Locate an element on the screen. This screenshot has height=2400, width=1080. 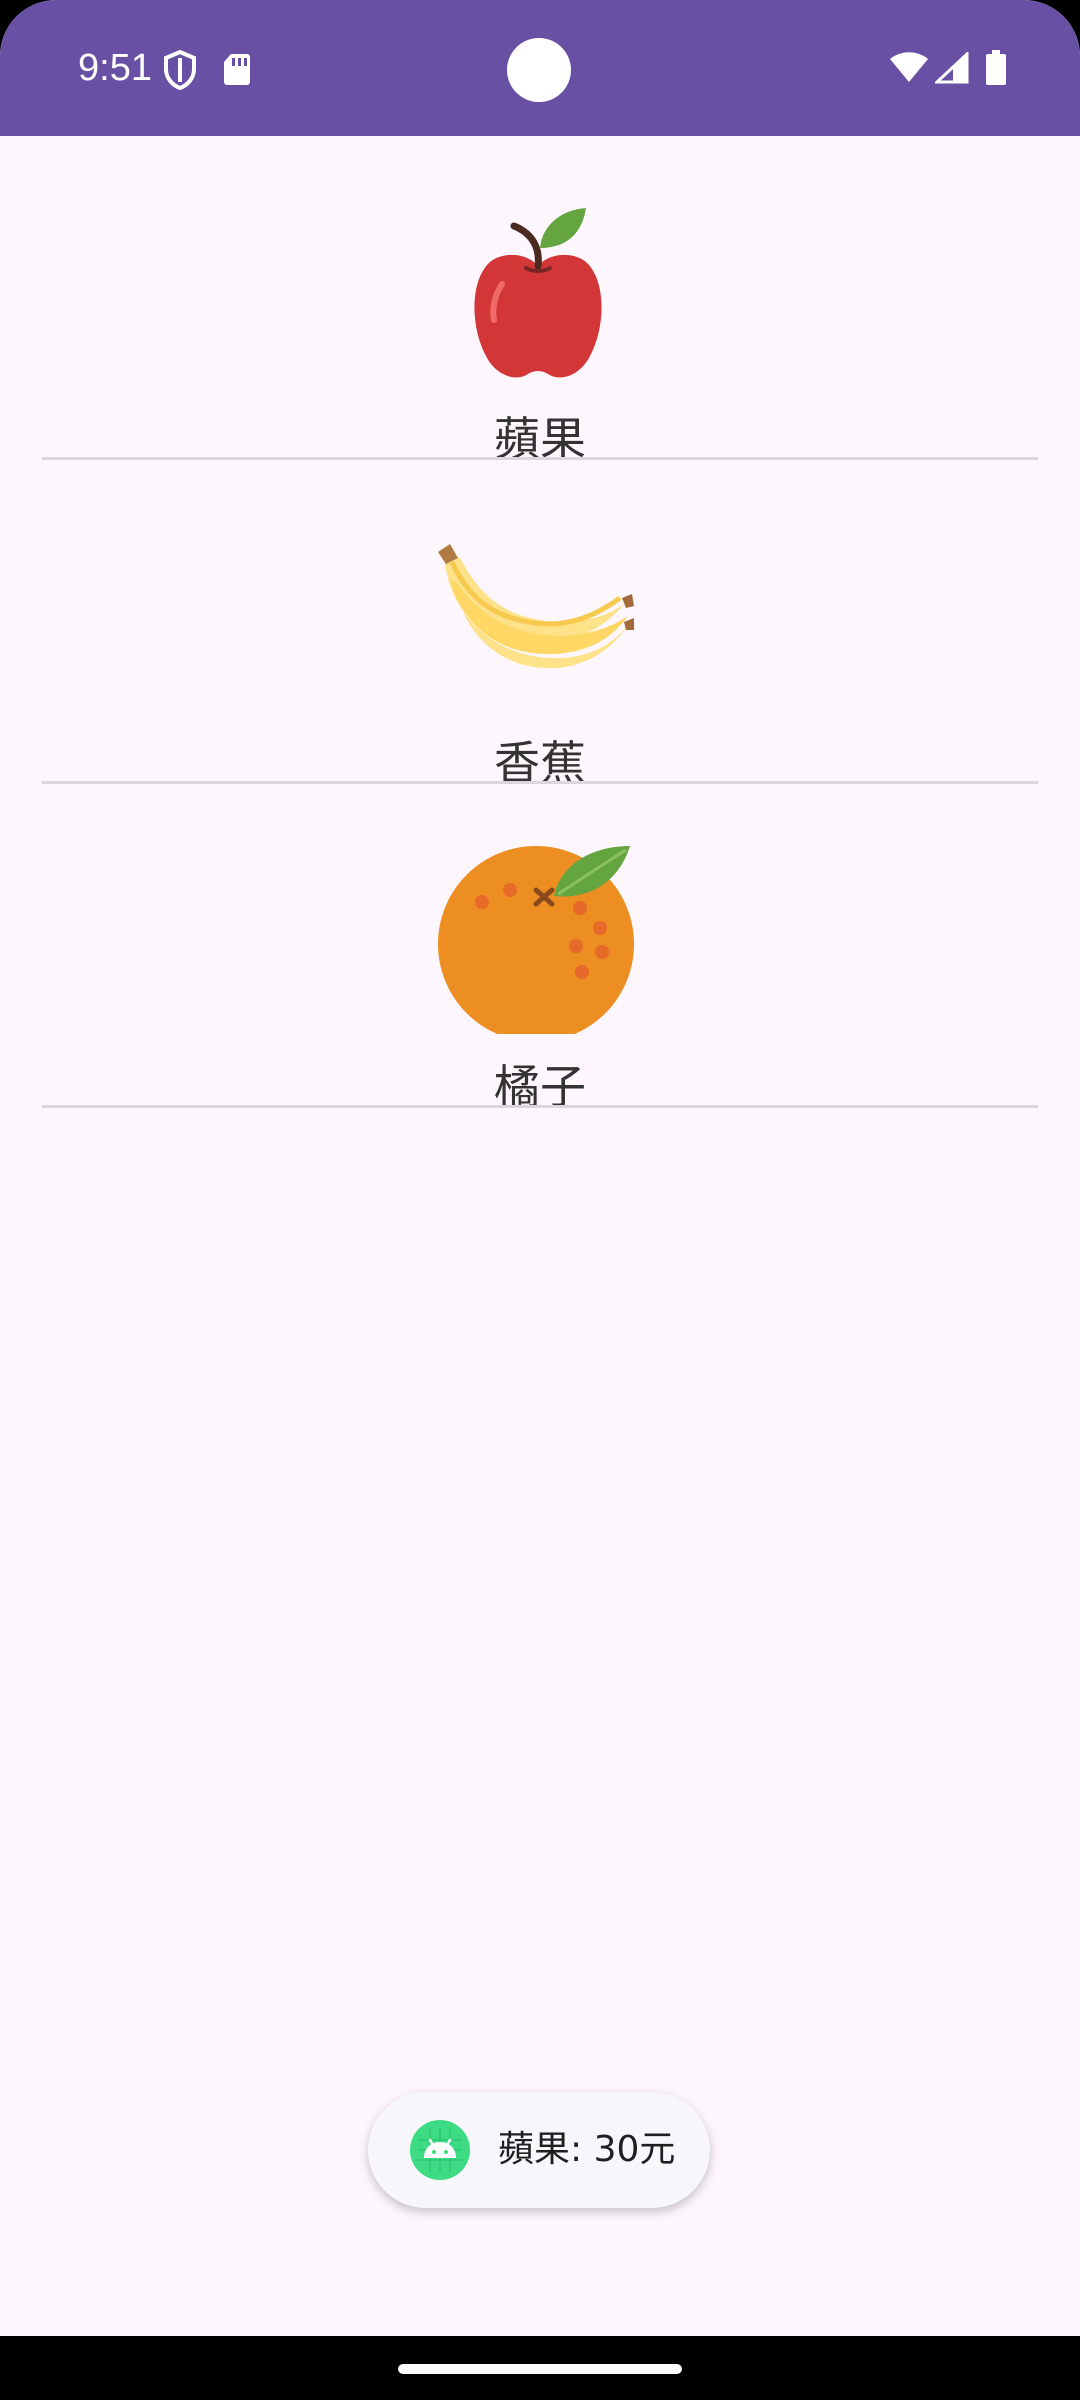
list-item-apple: 蘋果 is located at coordinates (540, 300).